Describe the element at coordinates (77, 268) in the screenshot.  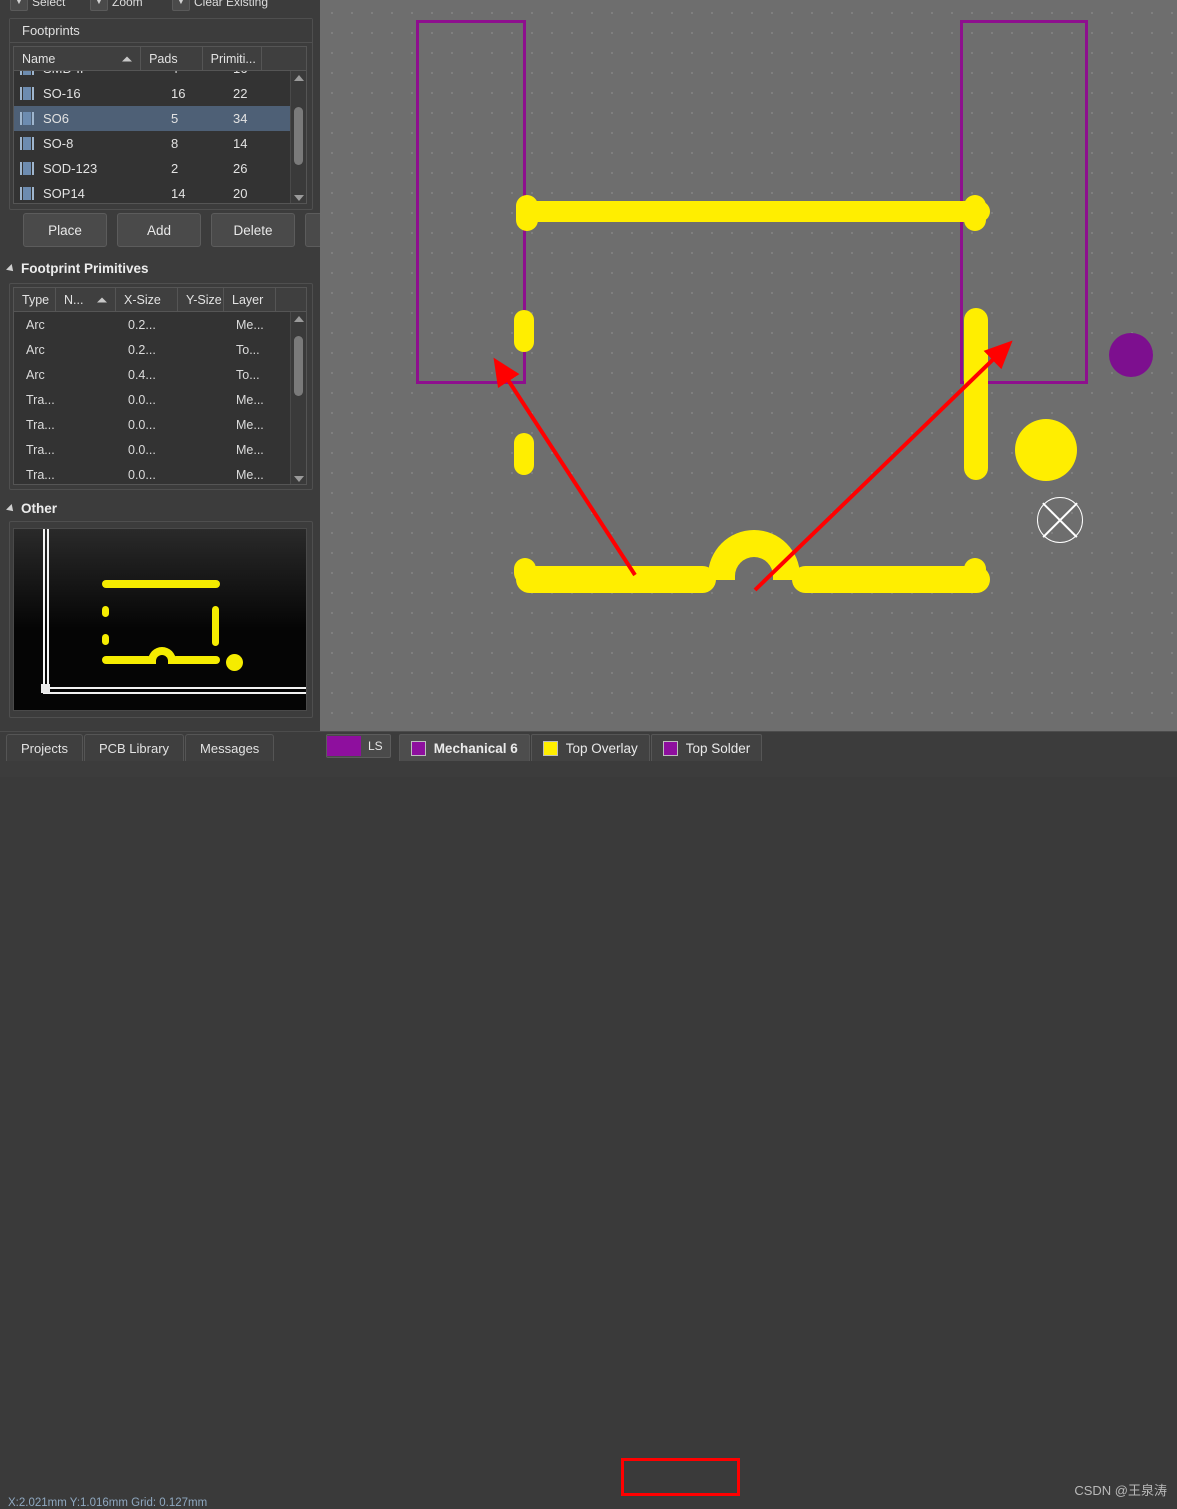
I see `footprint-primitives-section-header: Footprint Primitives` at that location.